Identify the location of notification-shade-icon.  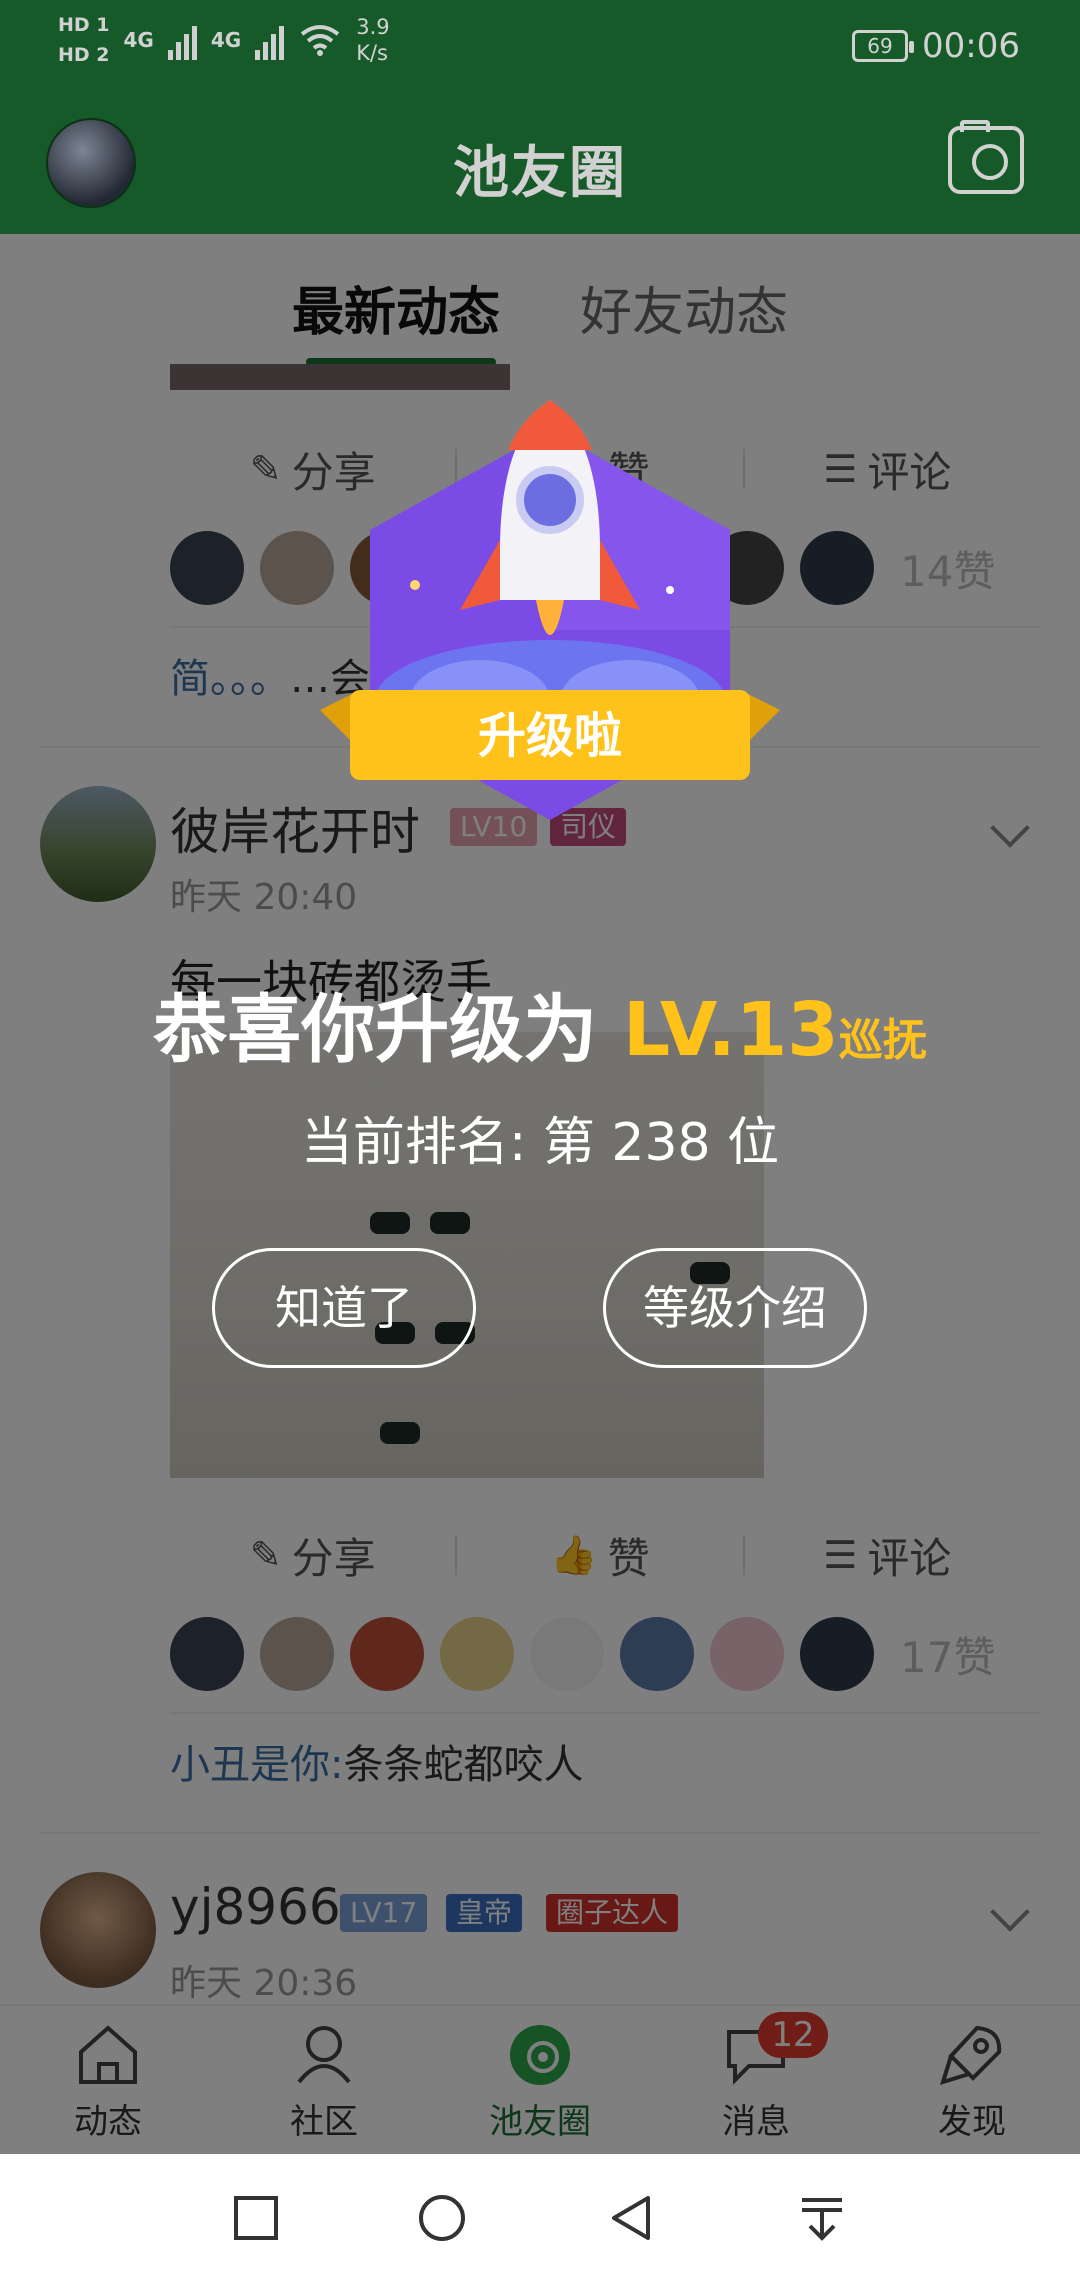
(822, 2218).